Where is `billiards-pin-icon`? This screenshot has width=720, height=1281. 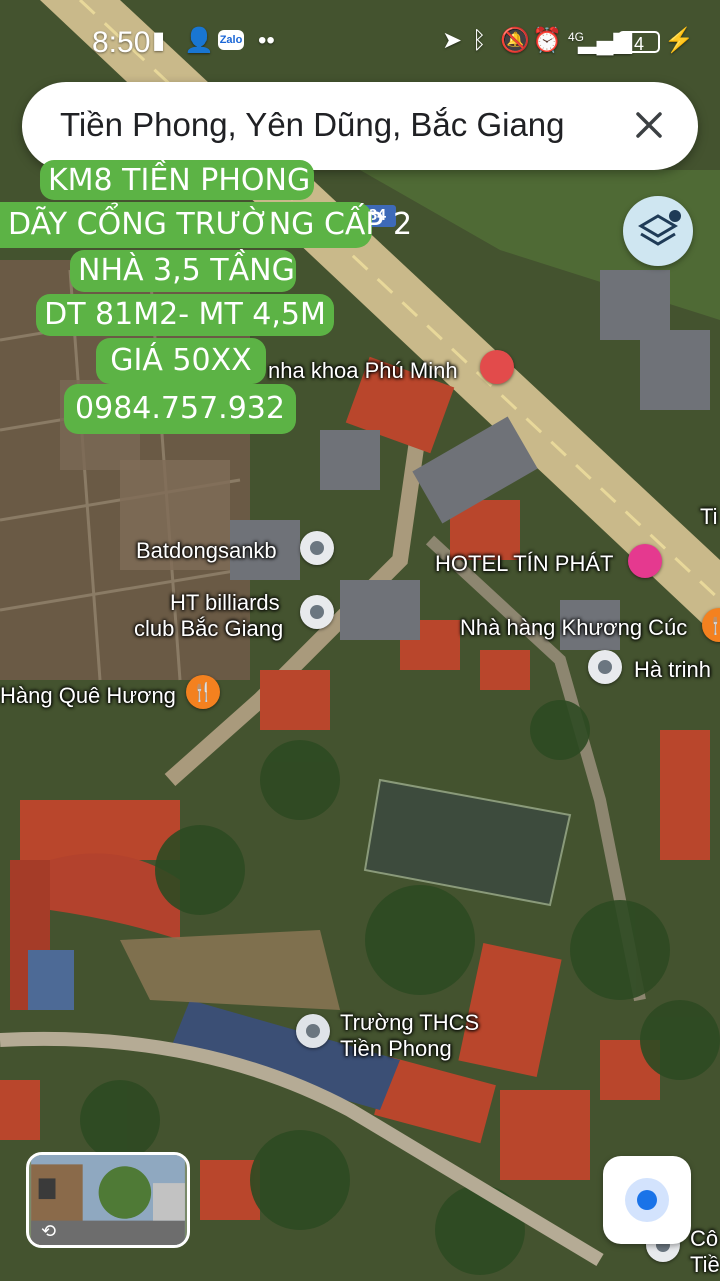
billiards-pin-icon is located at coordinates (317, 612).